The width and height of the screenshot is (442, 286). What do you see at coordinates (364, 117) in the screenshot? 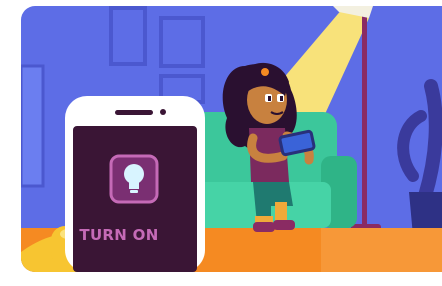
I see `lamp-pole` at bounding box center [364, 117].